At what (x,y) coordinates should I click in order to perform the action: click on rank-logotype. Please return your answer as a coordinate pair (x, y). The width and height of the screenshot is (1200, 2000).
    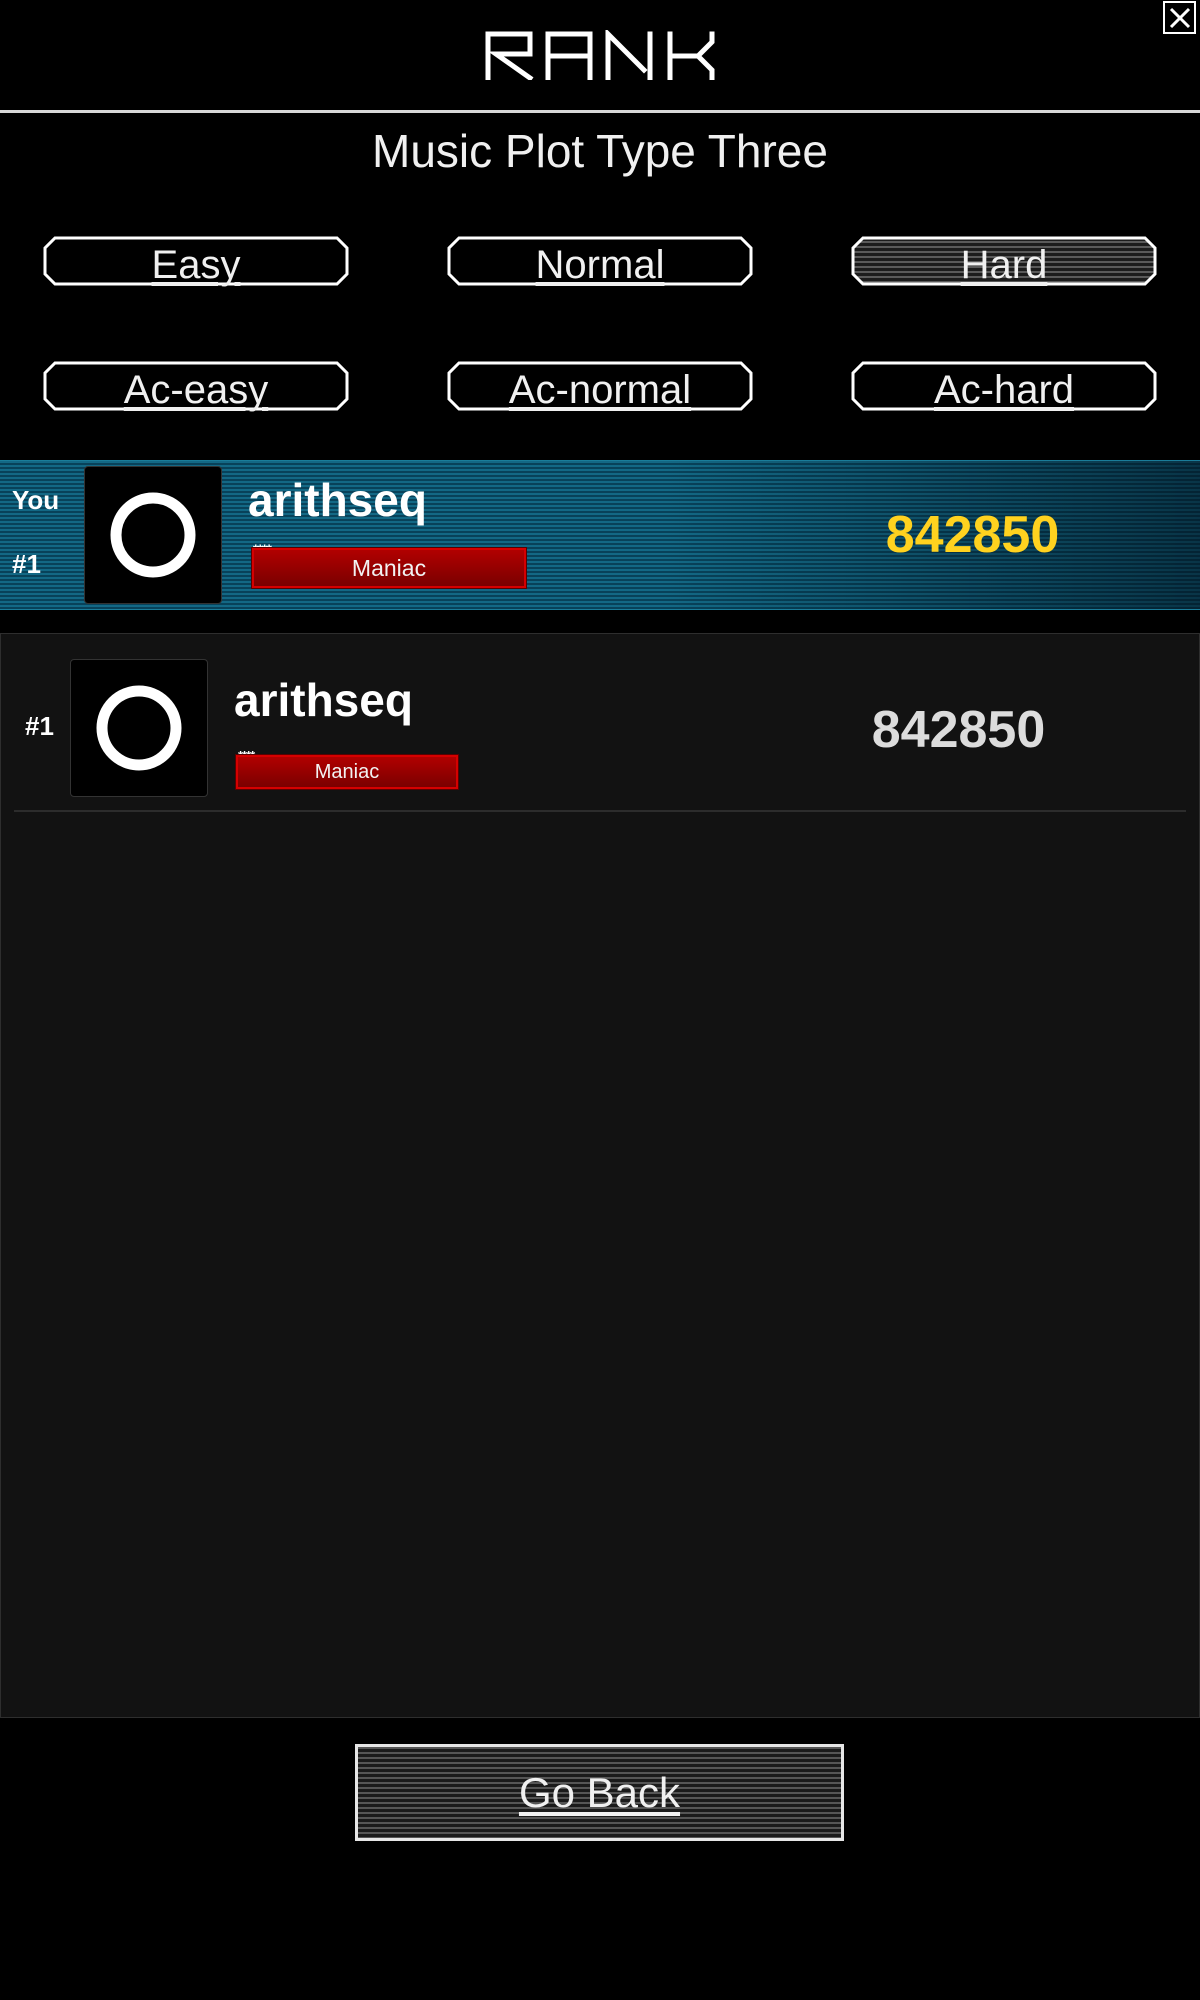
    Looking at the image, I should click on (600, 55).